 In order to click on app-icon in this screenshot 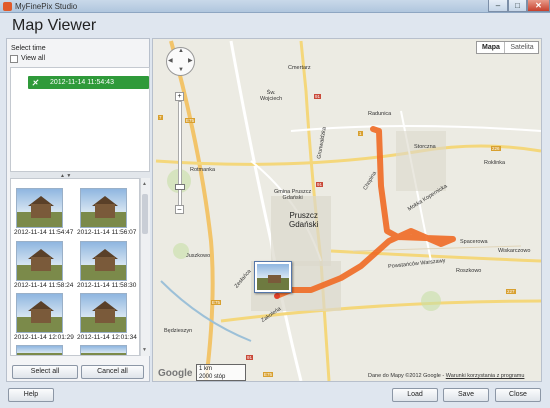, I will do `click(7, 6)`.